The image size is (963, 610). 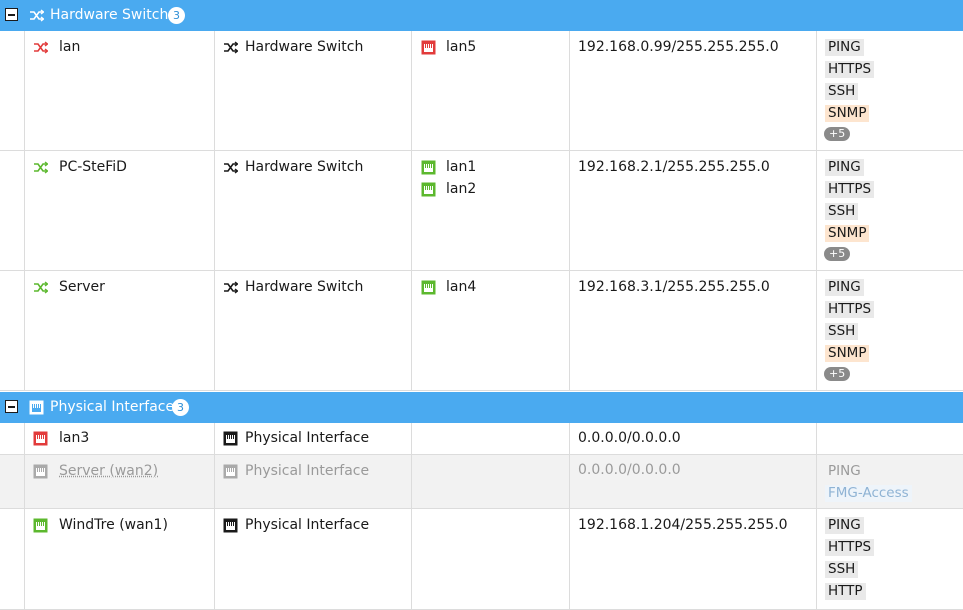 I want to click on member-label: lan1, so click(x=461, y=167).